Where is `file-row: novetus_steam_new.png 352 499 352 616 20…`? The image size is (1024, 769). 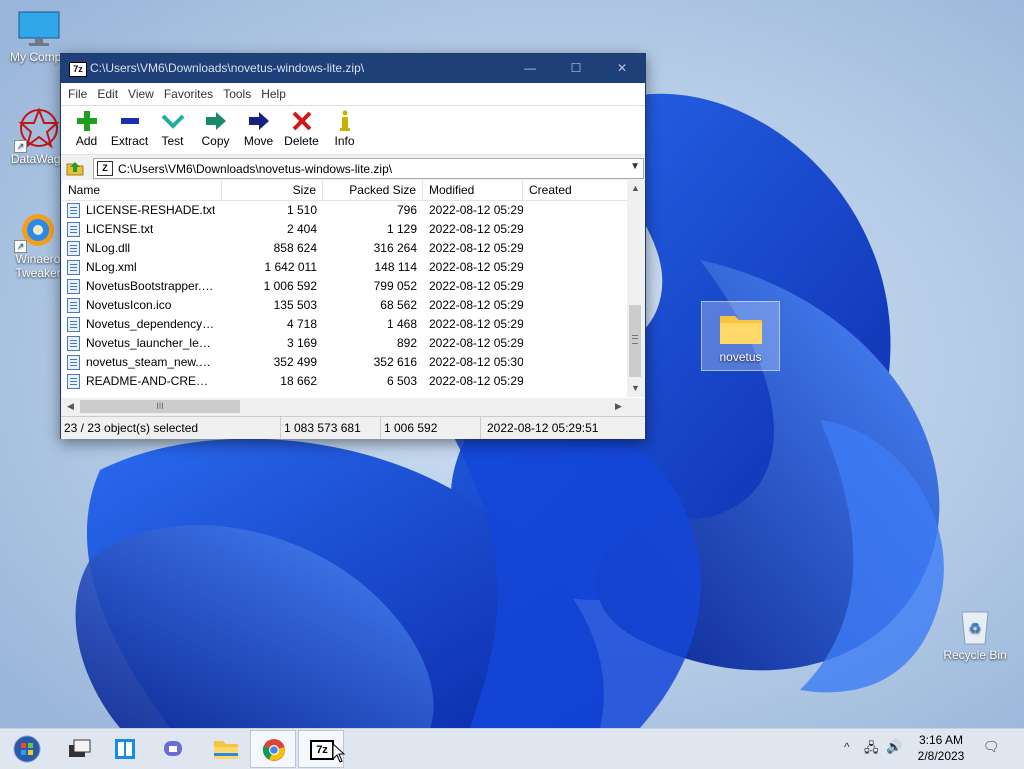
file-row: novetus_steam_new.png 352 499 352 616 20… is located at coordinates (344, 362).